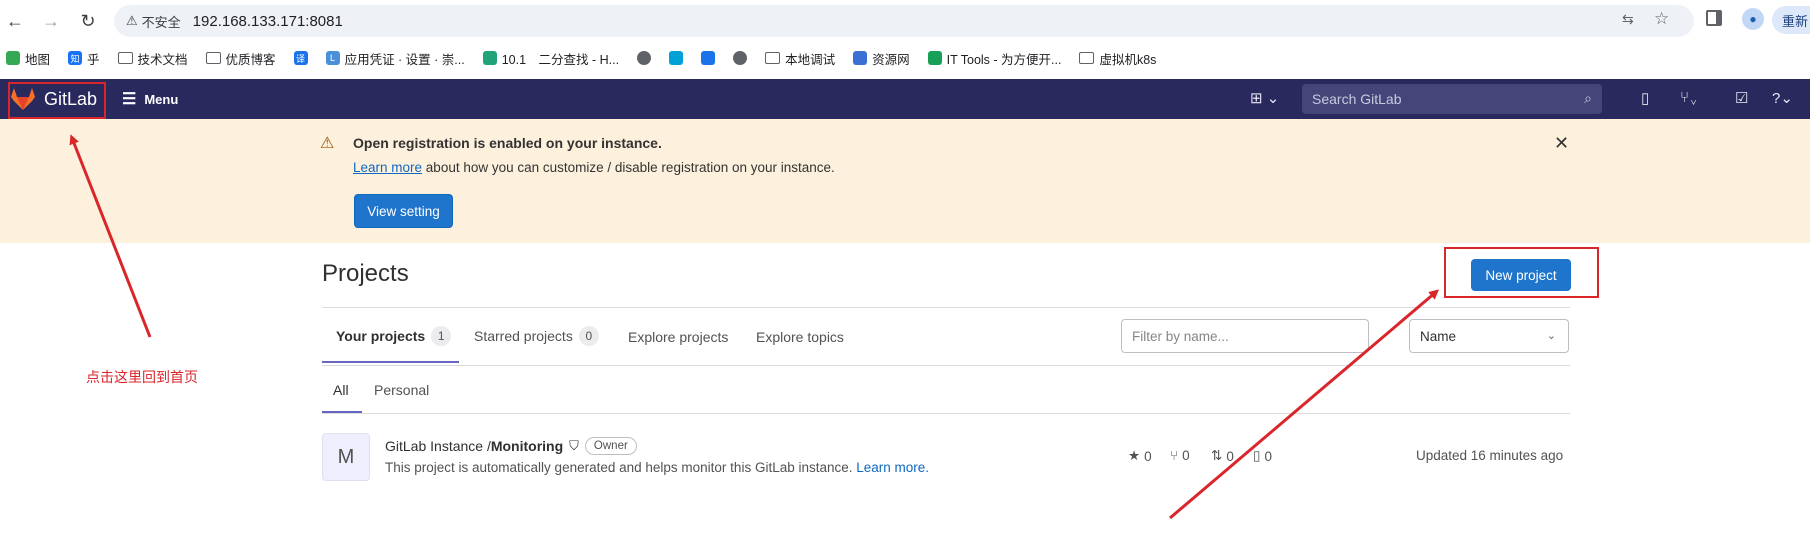  I want to click on arrow-to-new-project, so click(1304, 404).